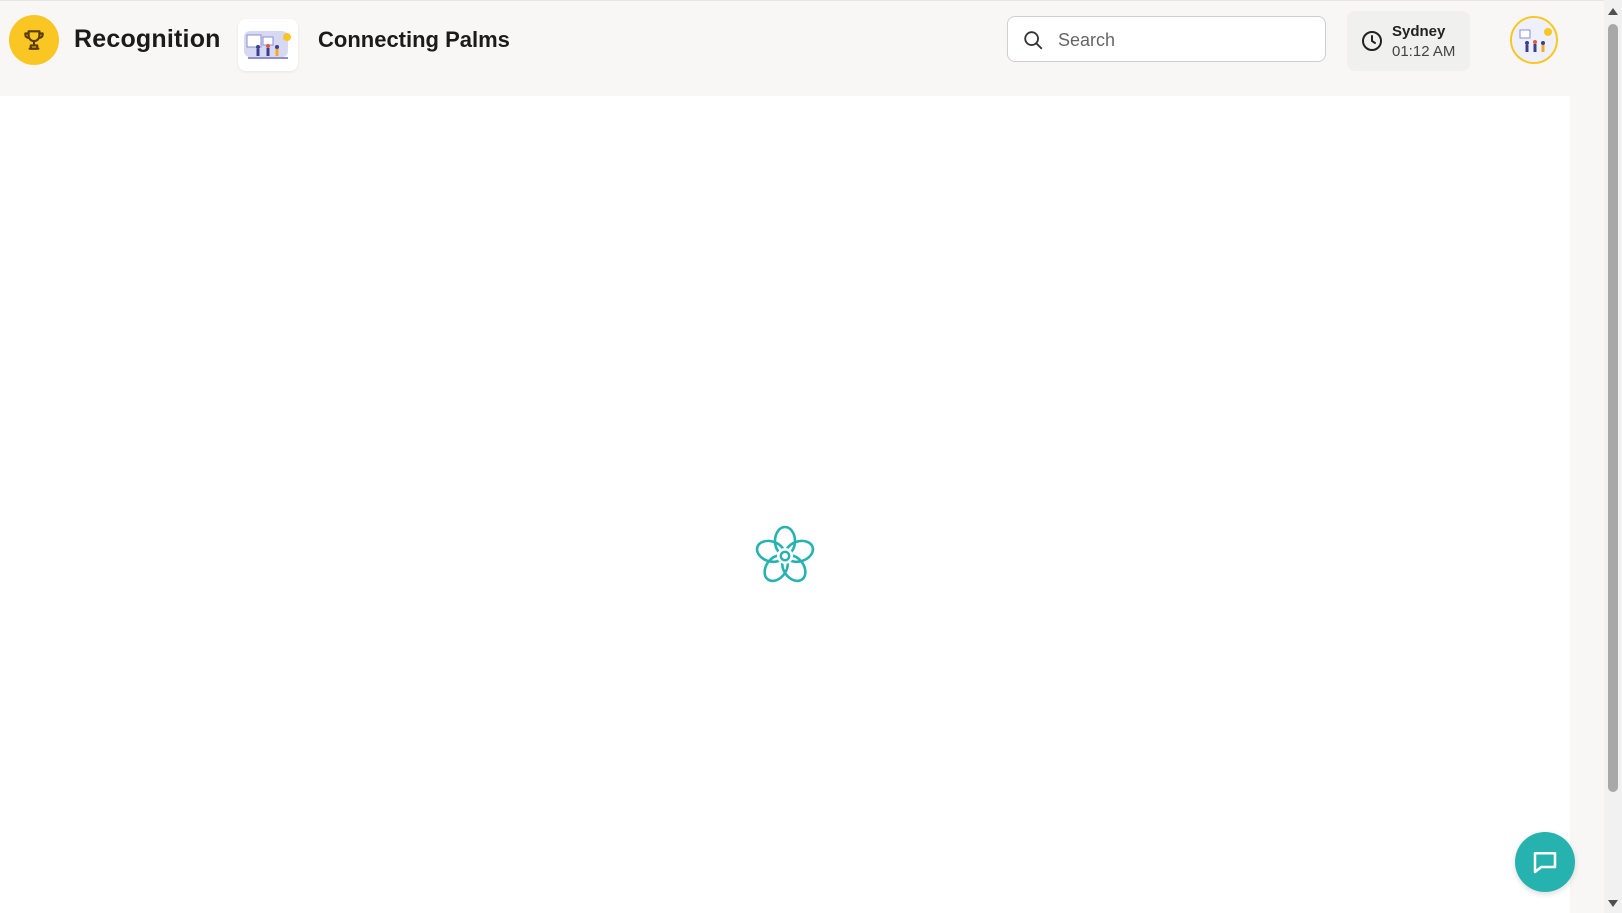 Image resolution: width=1622 pixels, height=913 pixels. I want to click on team-name: Connecting Palms, so click(414, 39).